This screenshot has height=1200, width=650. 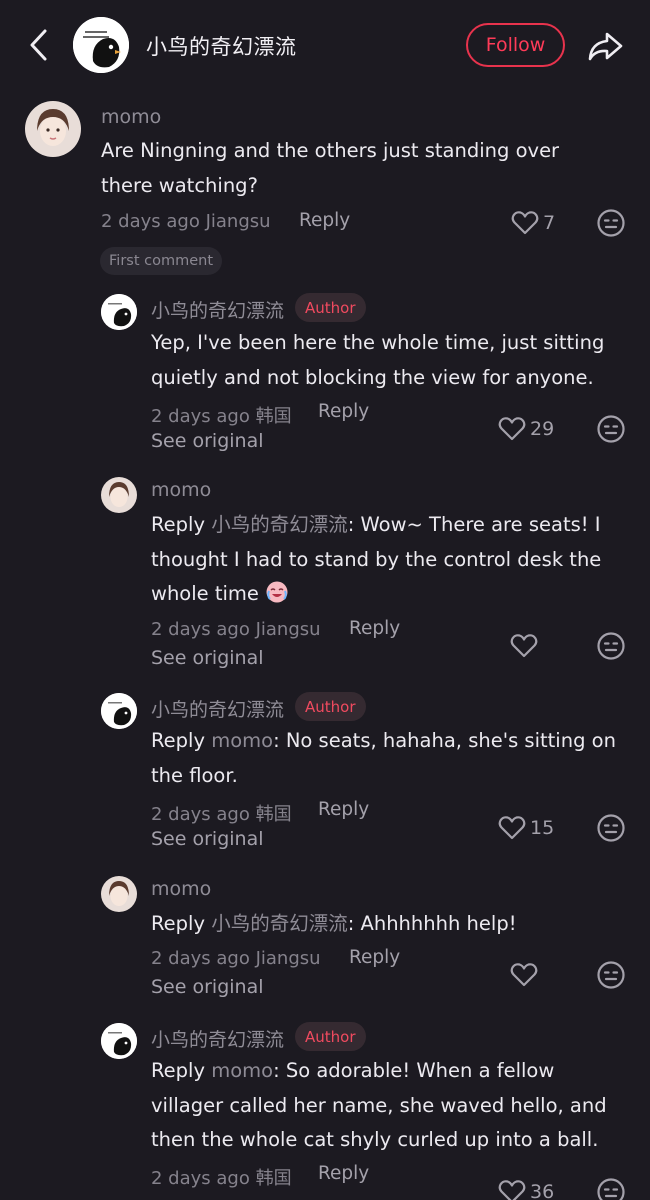 I want to click on comment-meta: 2 days ago Jiangsu, so click(x=186, y=221).